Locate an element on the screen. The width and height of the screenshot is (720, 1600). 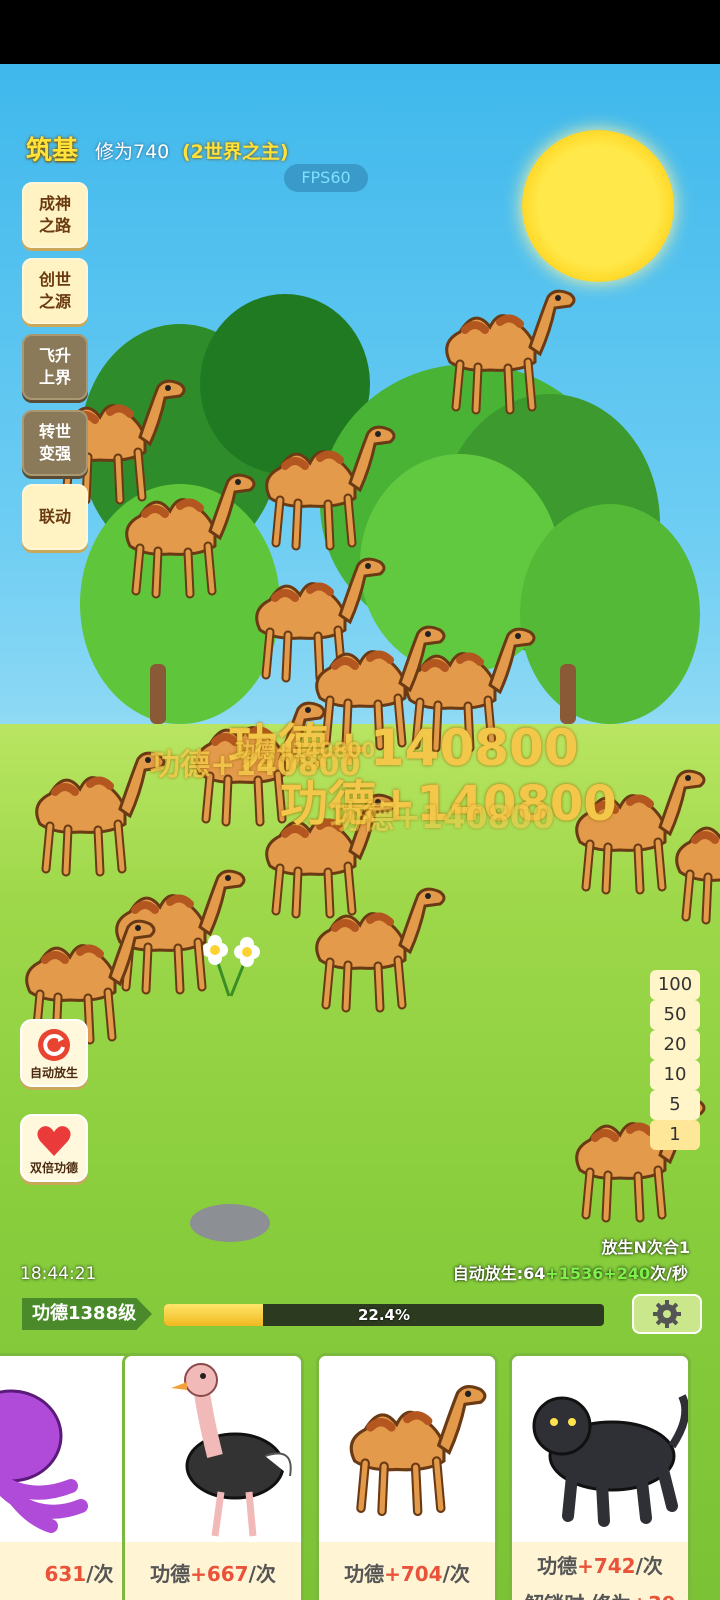
release-info: 放生N次合1 is located at coordinates (645, 1247).